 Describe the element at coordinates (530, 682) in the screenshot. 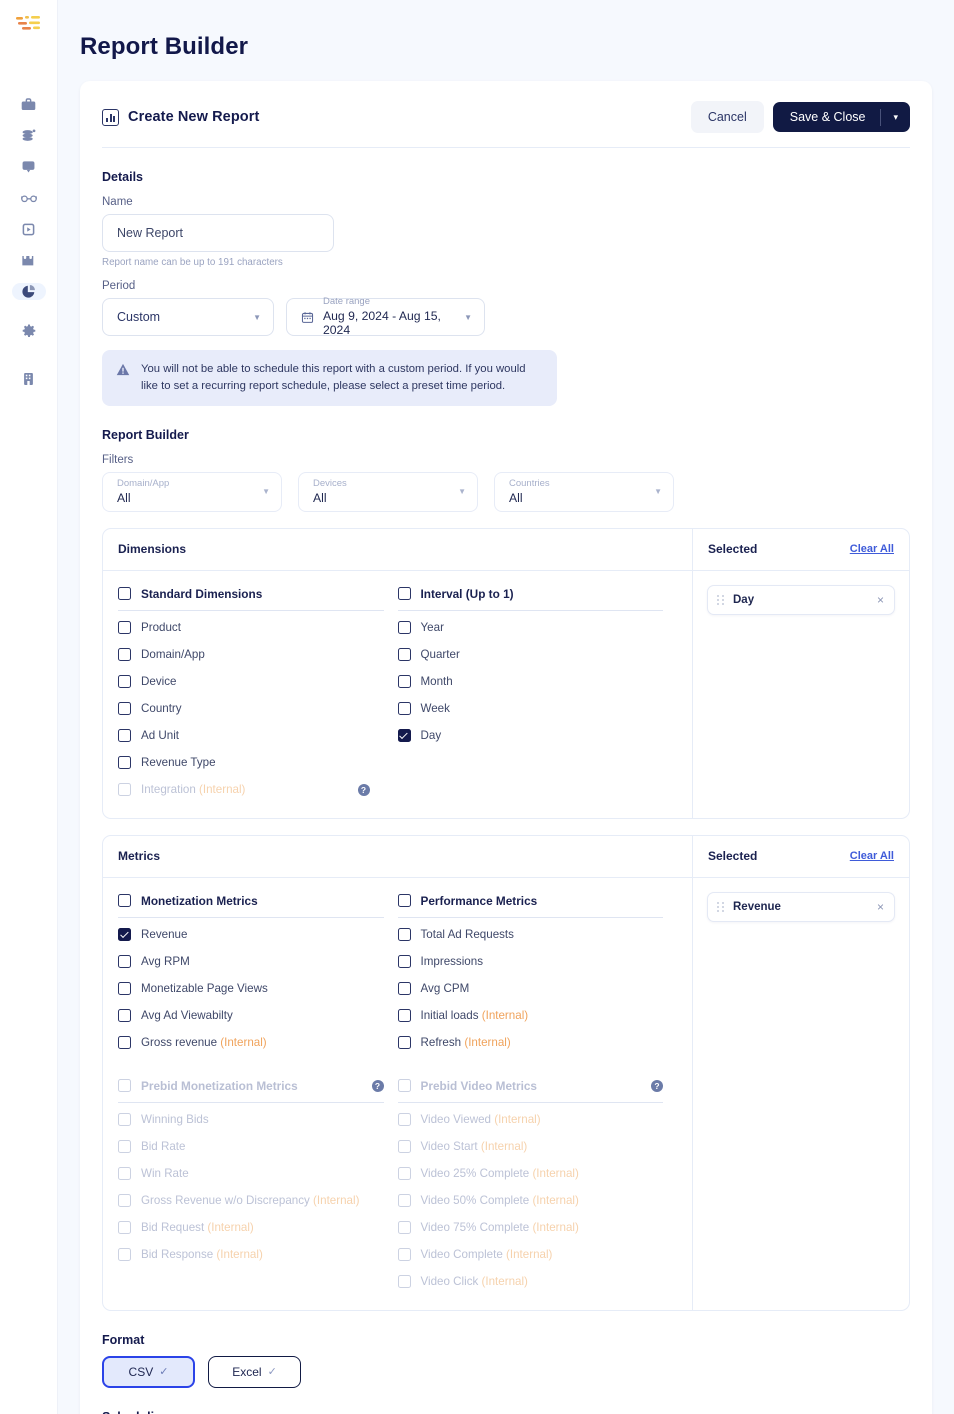

I see `option-row: Month` at that location.